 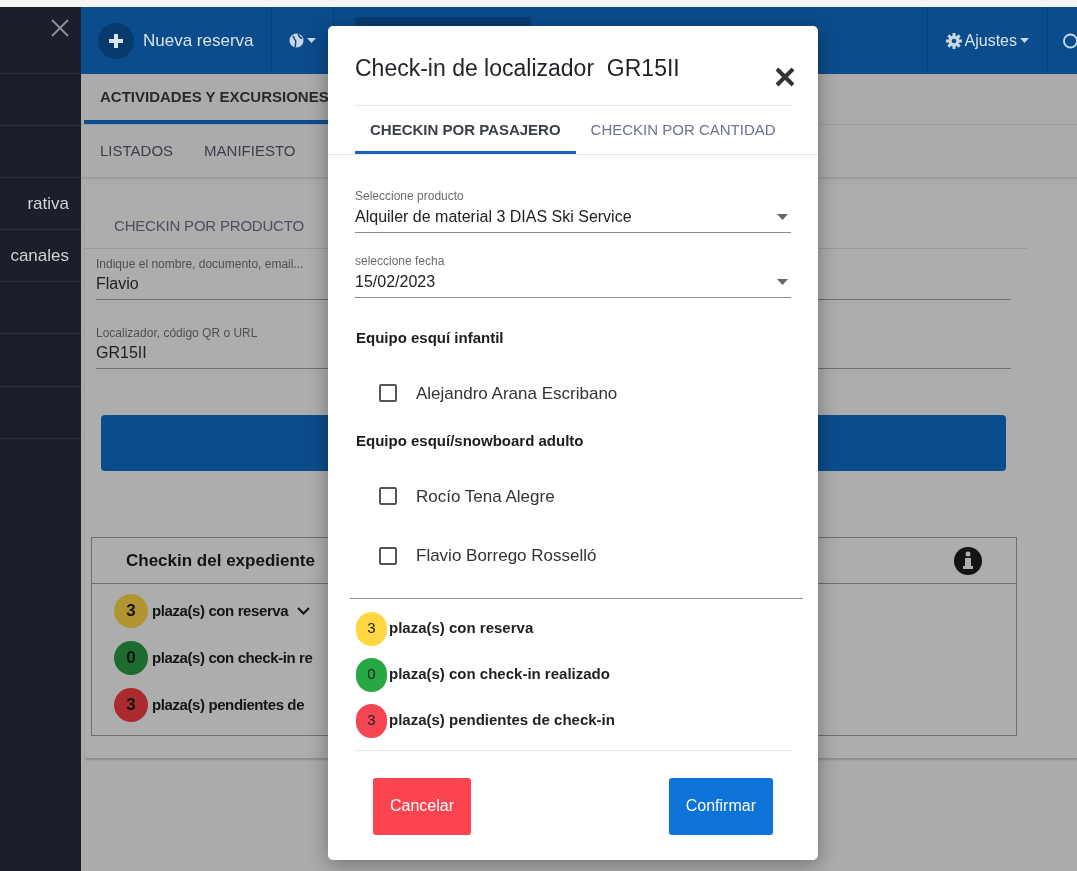 I want to click on passenger-name: Flavio Borrego Rosselló, so click(x=506, y=556).